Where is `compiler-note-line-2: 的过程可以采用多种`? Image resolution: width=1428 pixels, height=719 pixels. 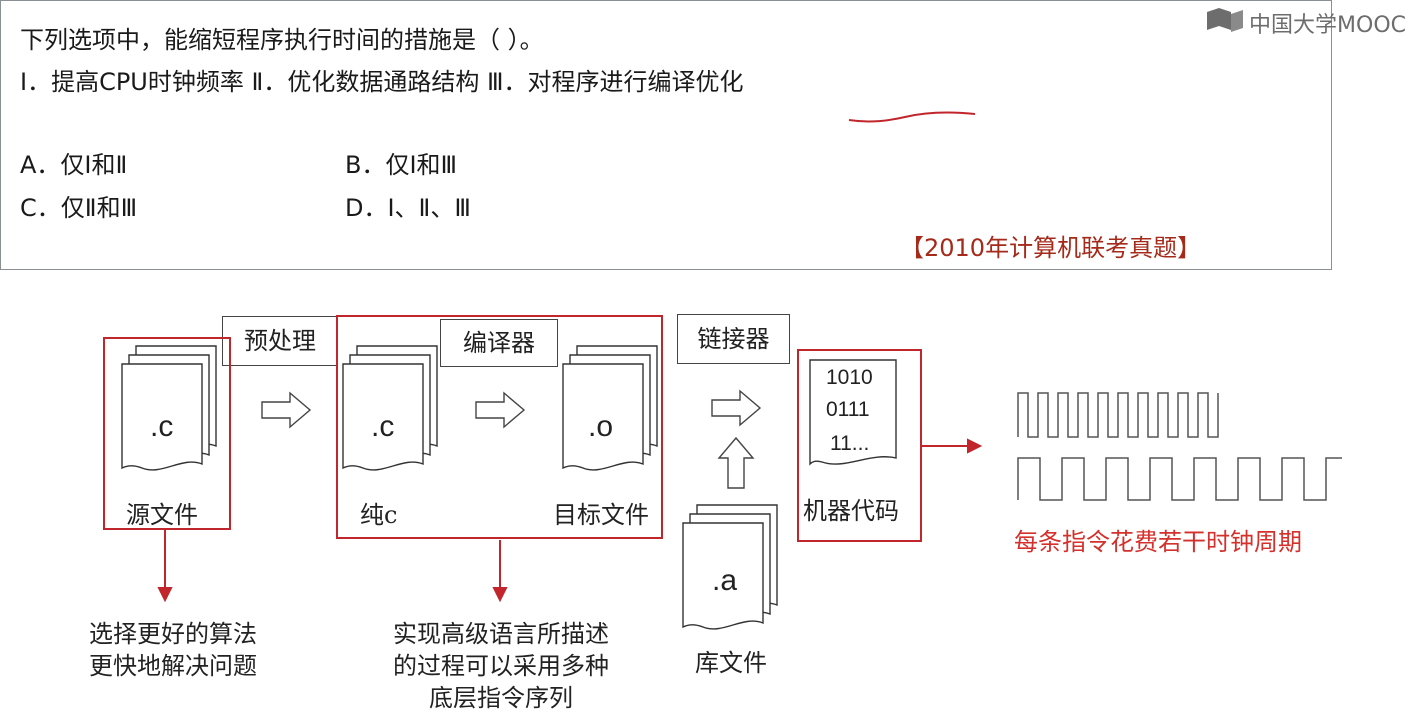
compiler-note-line-2: 的过程可以采用多种 is located at coordinates (501, 666).